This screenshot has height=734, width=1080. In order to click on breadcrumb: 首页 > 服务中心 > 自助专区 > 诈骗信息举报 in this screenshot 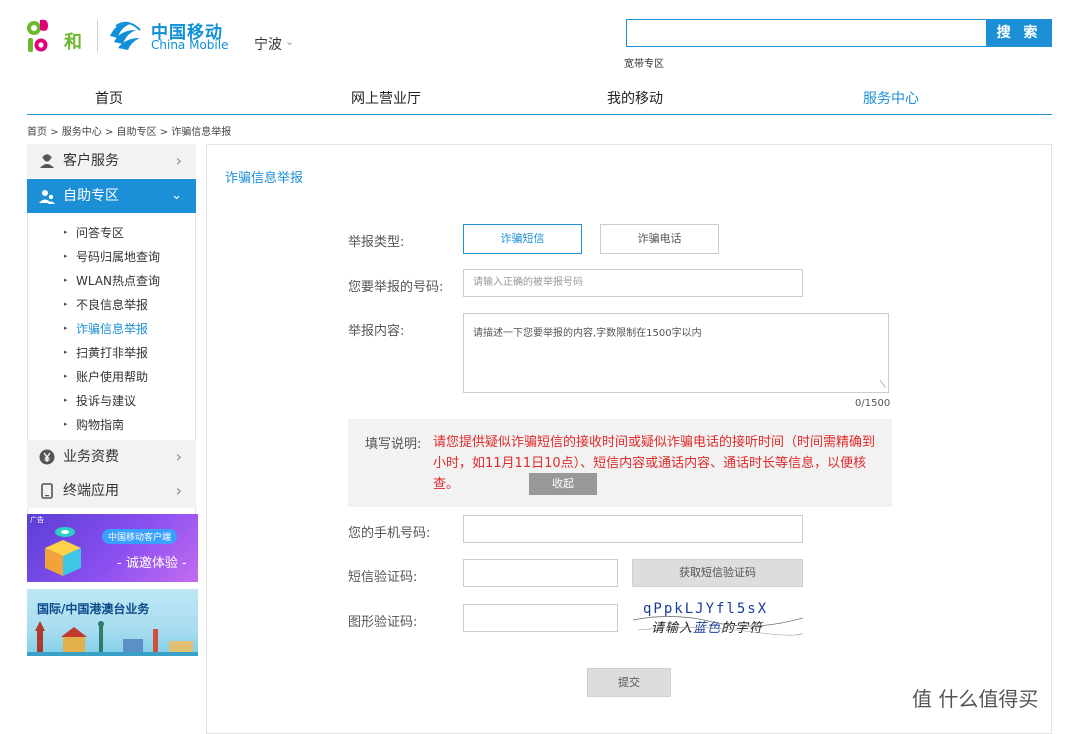, I will do `click(129, 130)`.